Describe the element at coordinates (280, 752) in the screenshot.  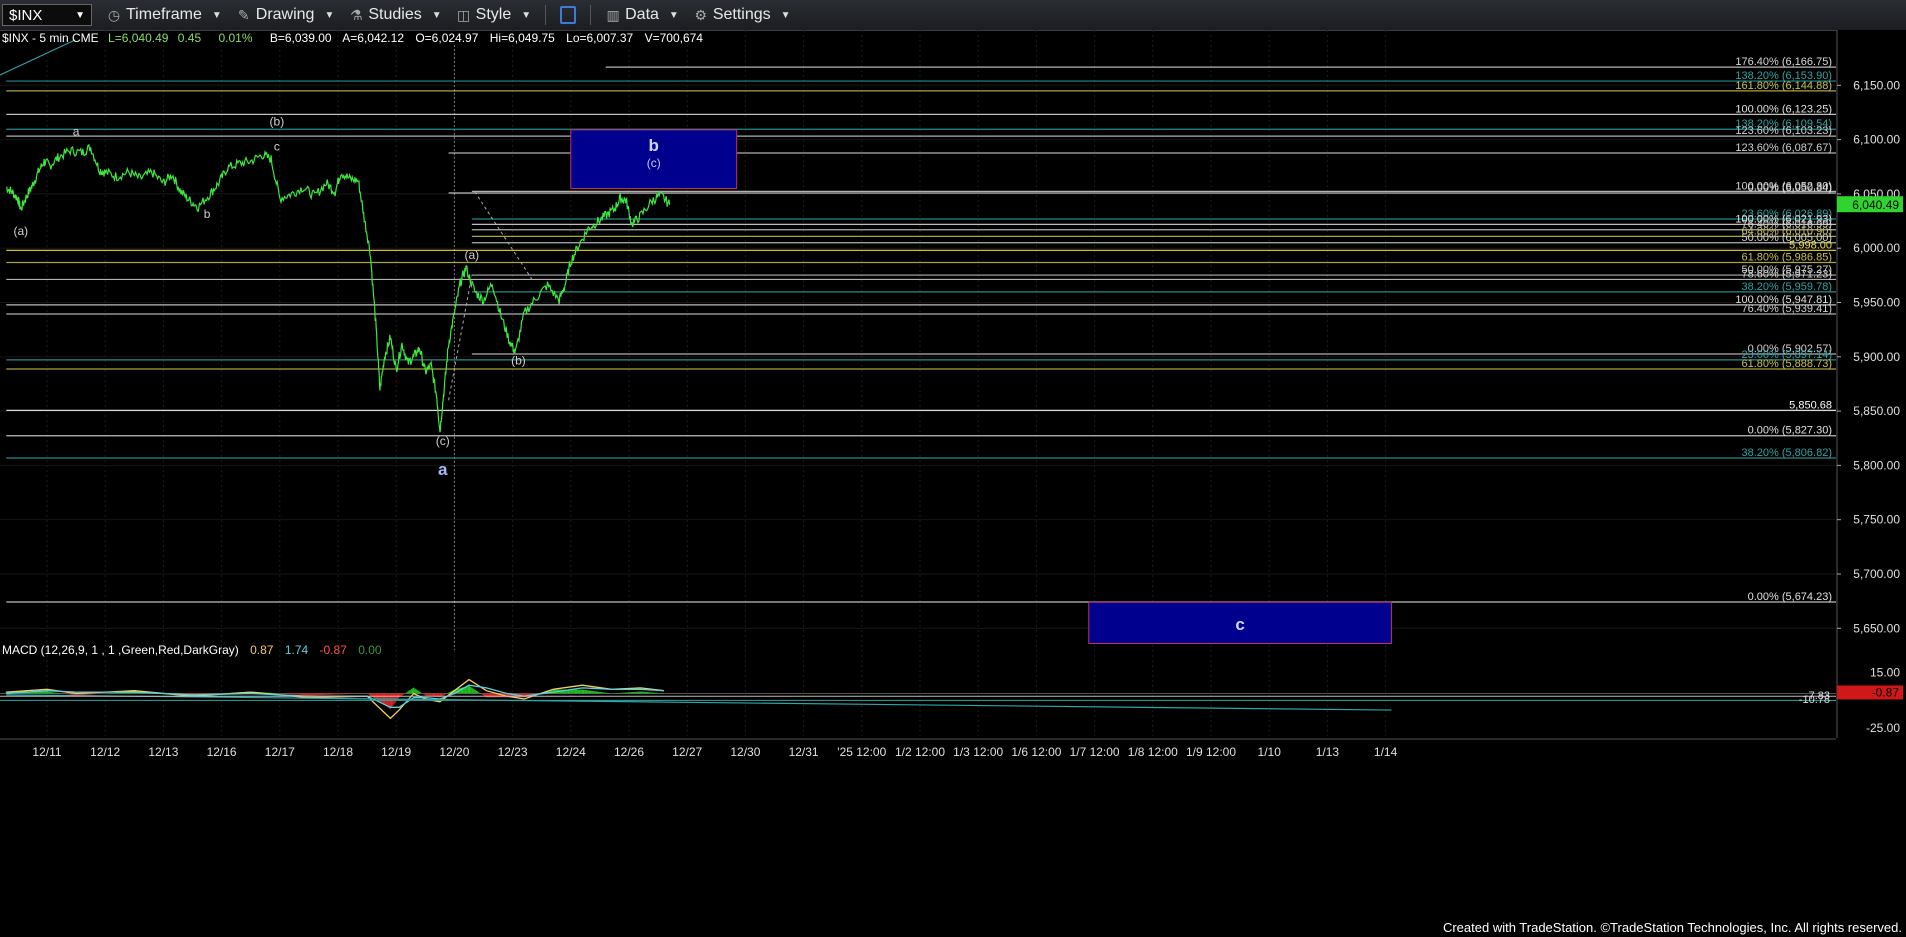
I see `x-tick-label: 12/17` at that location.